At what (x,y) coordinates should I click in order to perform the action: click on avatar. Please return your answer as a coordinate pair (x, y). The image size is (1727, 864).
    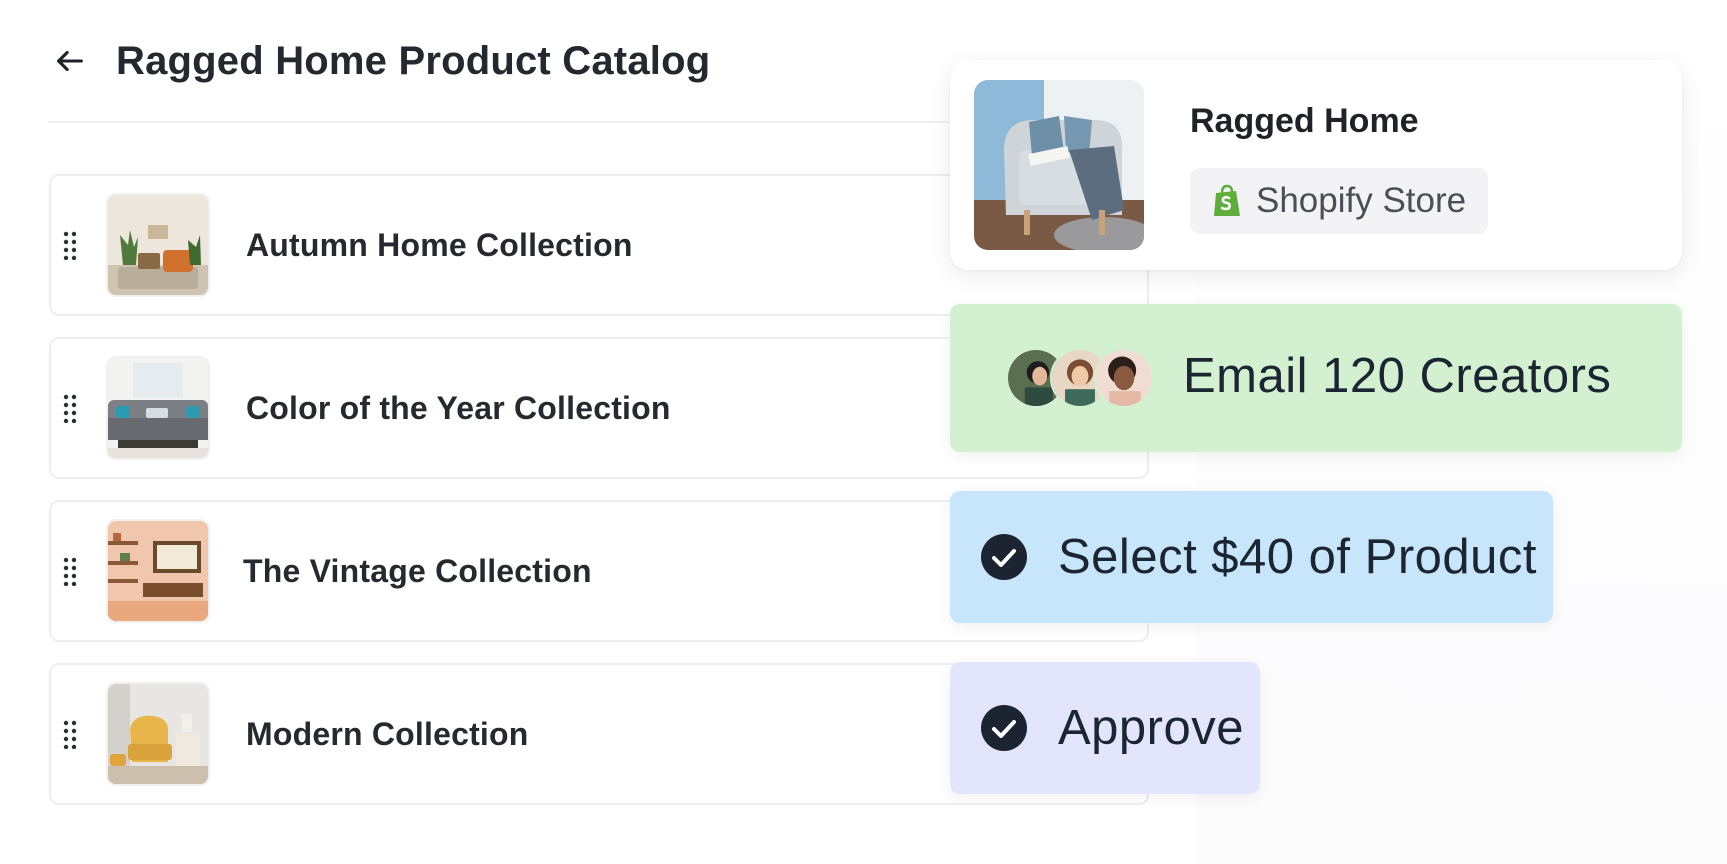
    Looking at the image, I should click on (1124, 378).